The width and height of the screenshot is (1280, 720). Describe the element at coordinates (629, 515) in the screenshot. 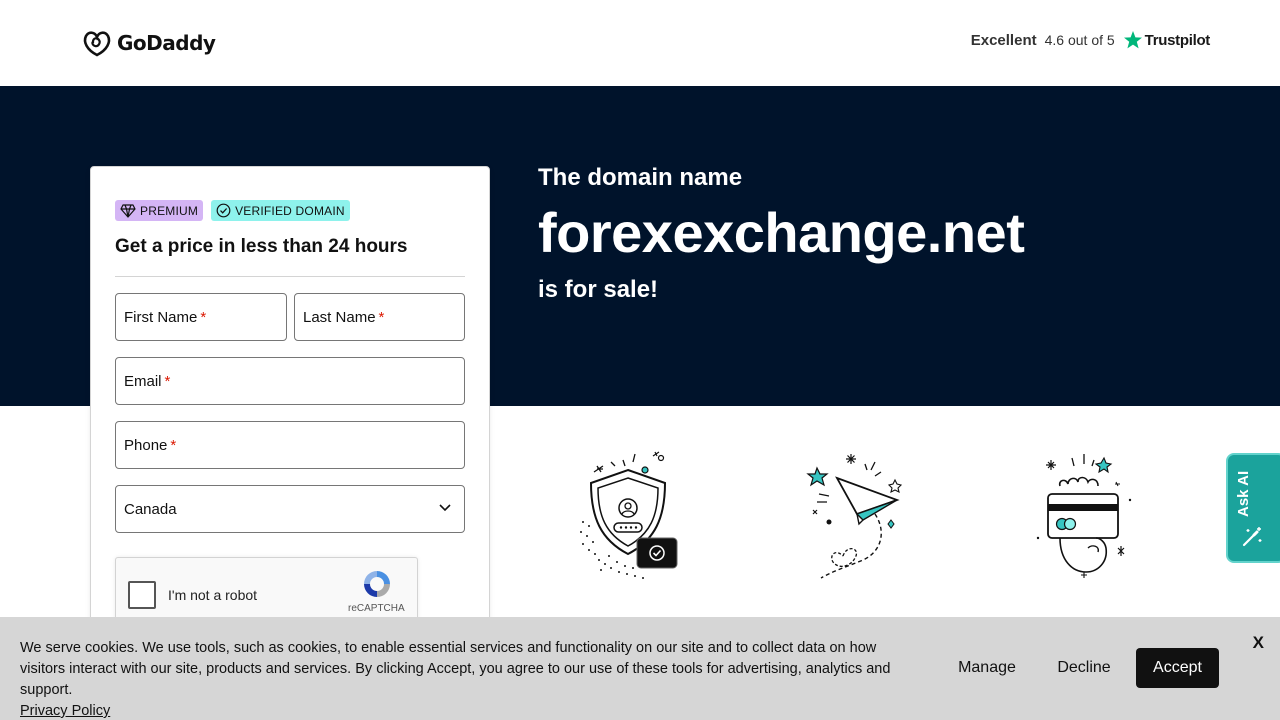

I see `secure-shield-icon` at that location.